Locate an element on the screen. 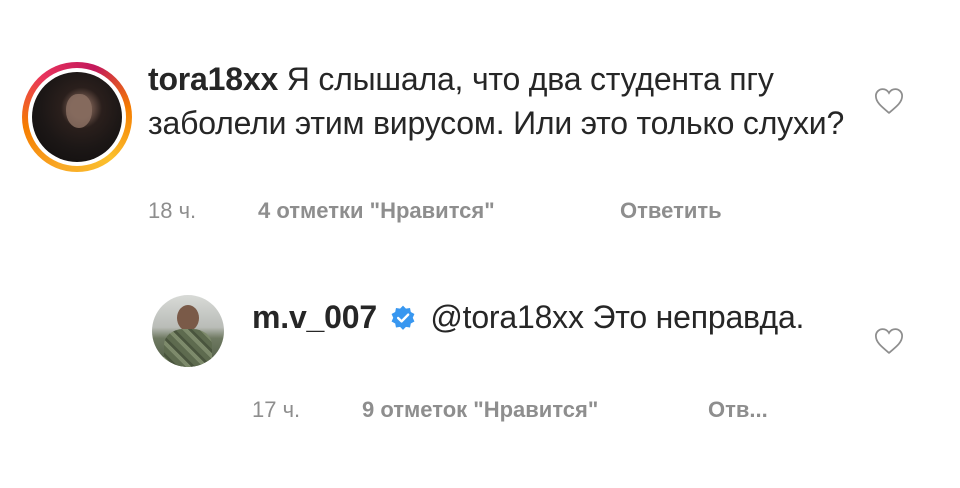 This screenshot has height=488, width=960. comment-meta: 18 ч. 4 отметки "Нравится" Ответить is located at coordinates (435, 211).